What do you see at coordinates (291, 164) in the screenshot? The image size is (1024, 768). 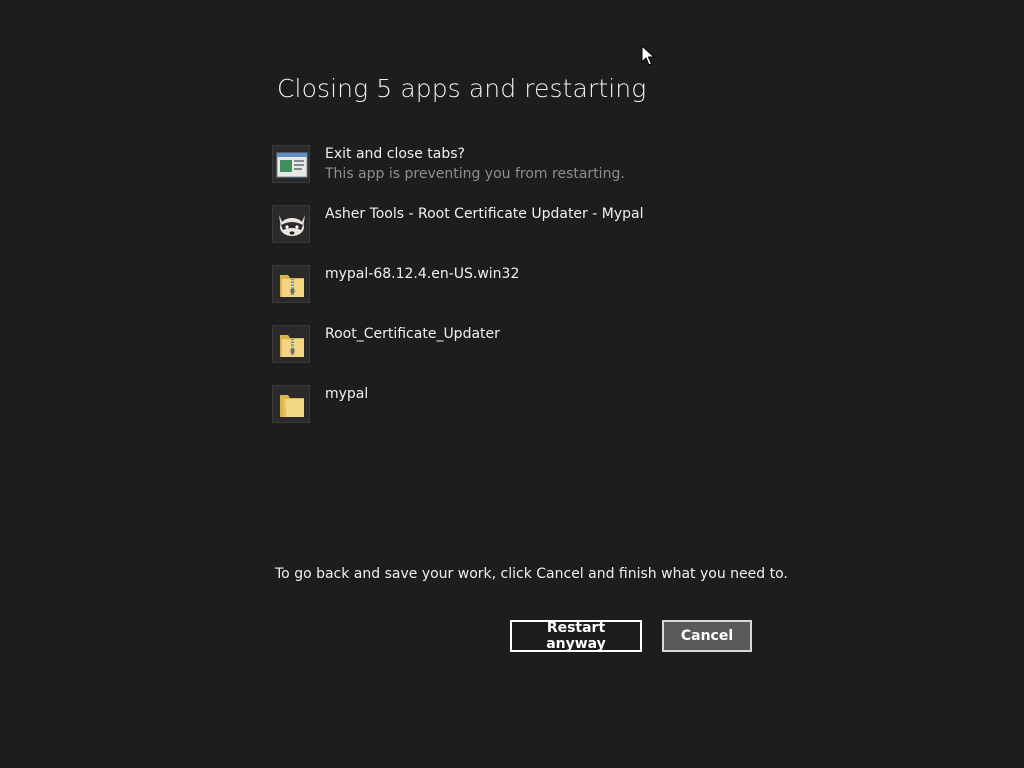 I see `browser-window-icon` at bounding box center [291, 164].